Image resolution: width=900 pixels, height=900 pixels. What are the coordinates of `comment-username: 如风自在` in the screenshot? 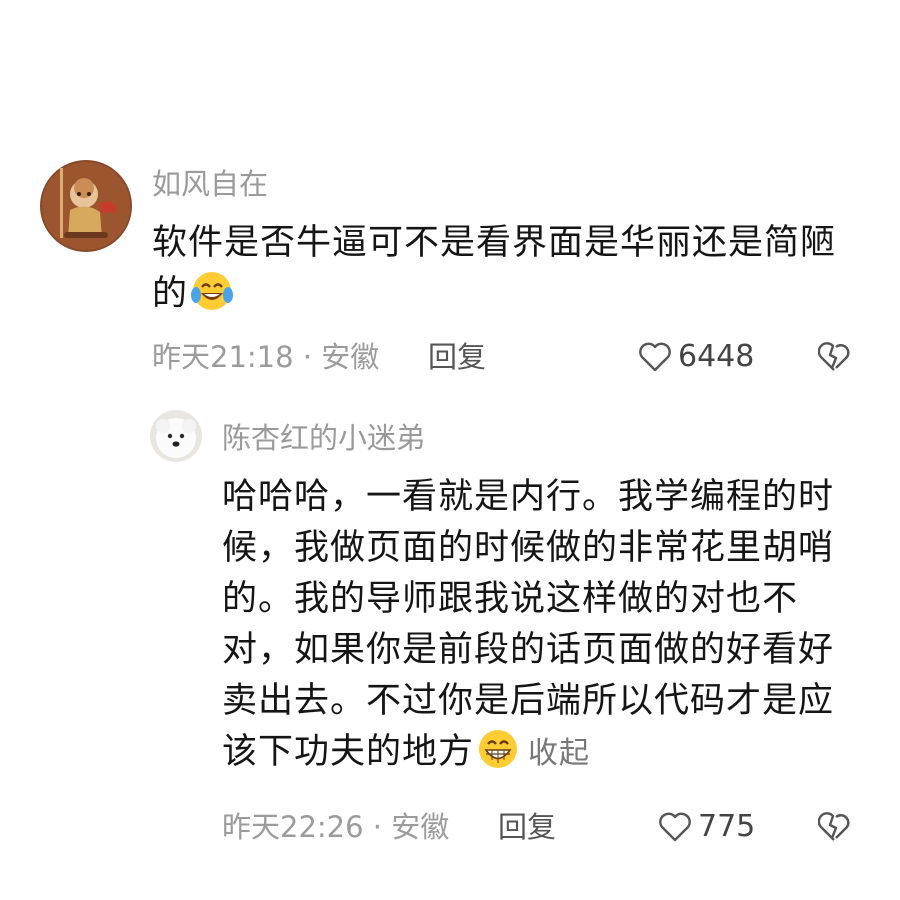 It's located at (210, 184).